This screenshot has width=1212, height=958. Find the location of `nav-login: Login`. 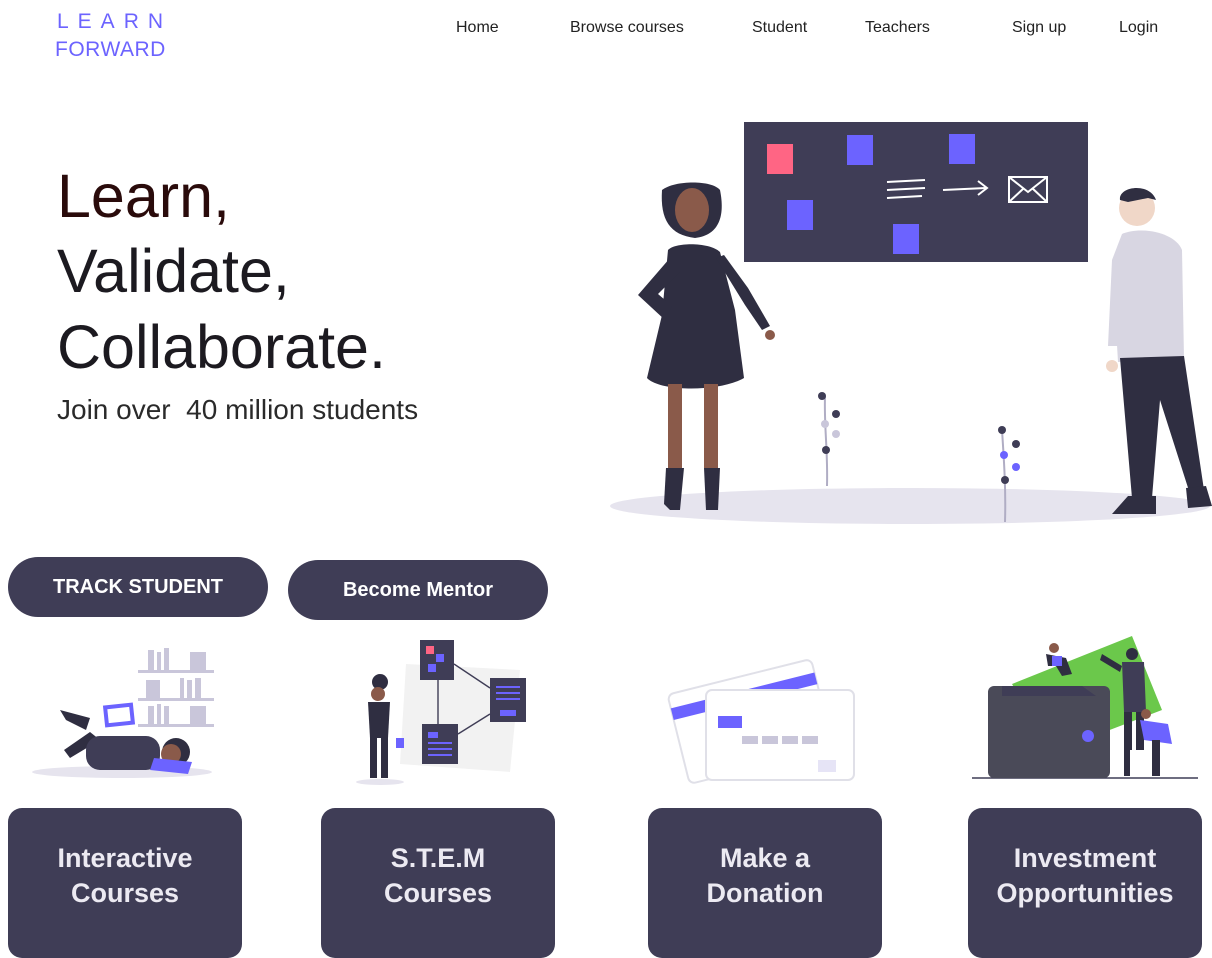

nav-login: Login is located at coordinates (1138, 28).